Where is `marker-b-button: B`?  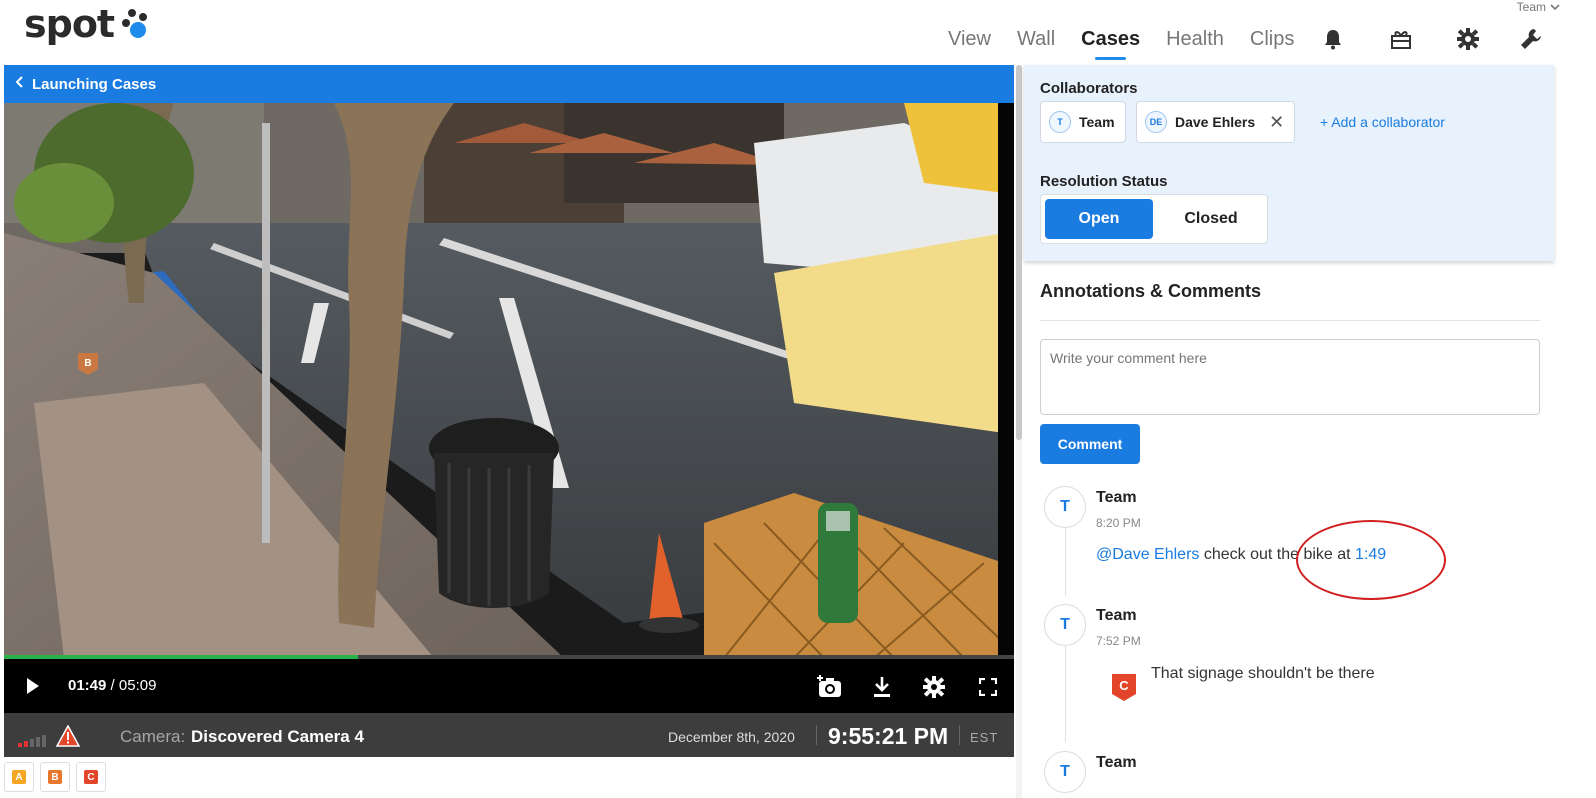 marker-b-button: B is located at coordinates (55, 777).